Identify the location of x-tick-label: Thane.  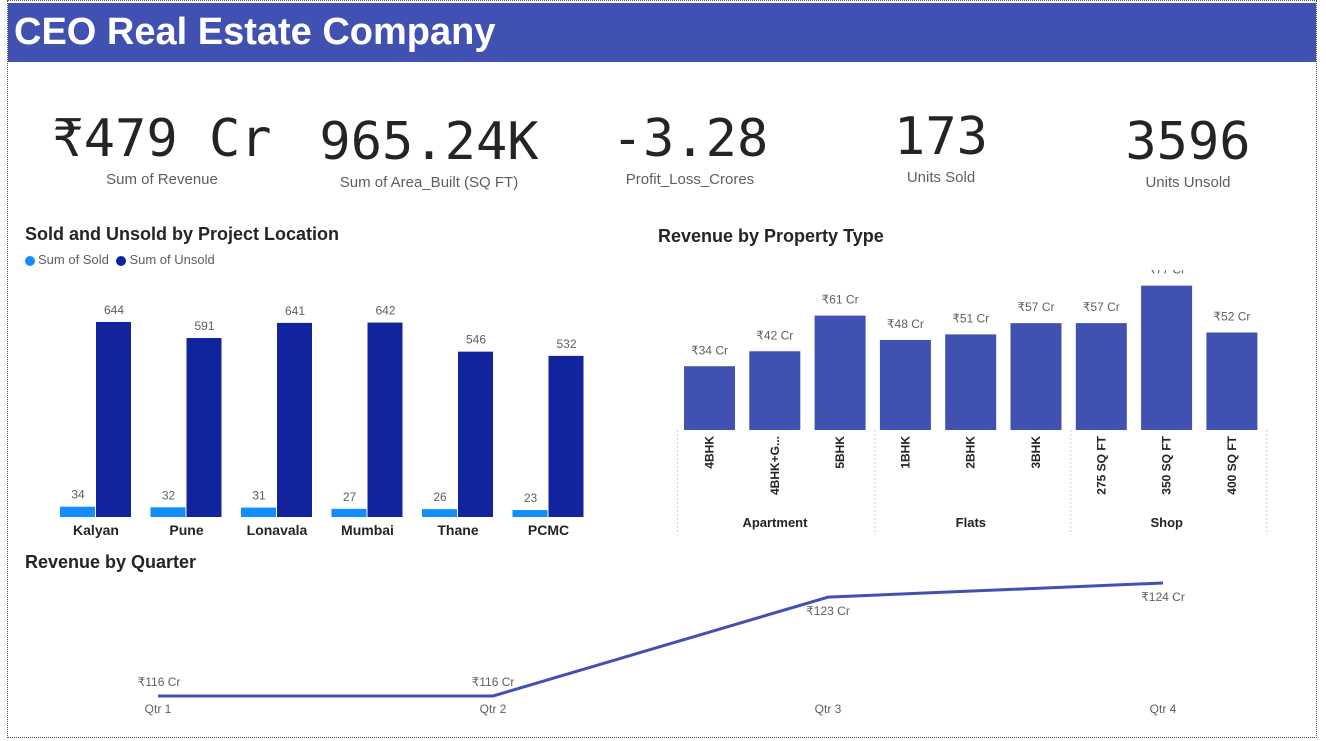
(457, 530).